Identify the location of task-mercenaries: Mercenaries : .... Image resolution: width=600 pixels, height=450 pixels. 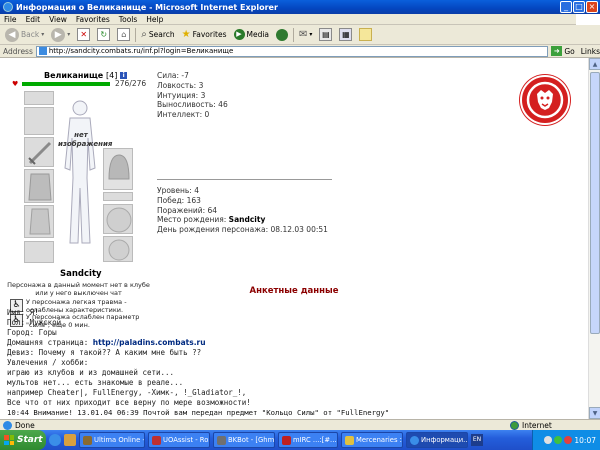
(372, 440).